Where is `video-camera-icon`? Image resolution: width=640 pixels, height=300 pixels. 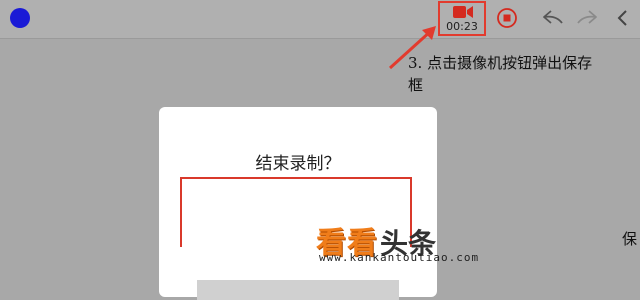 video-camera-icon is located at coordinates (463, 12).